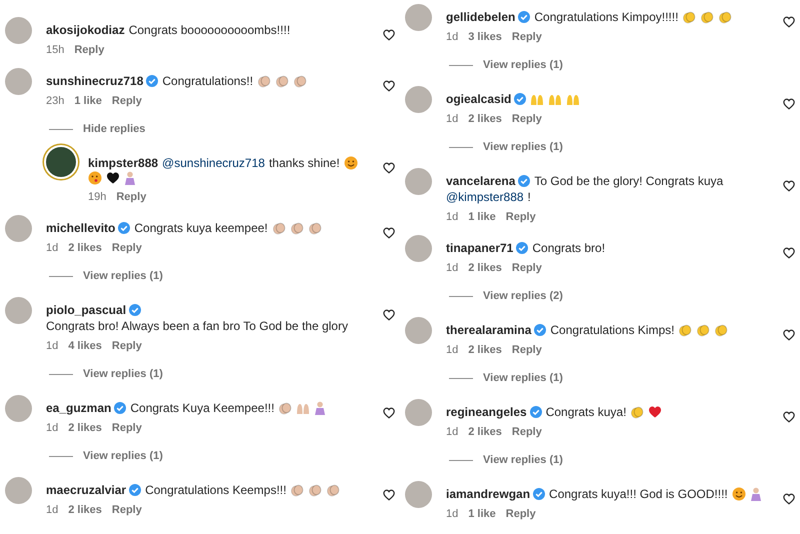 The image size is (800, 534). Describe the element at coordinates (85, 30) in the screenshot. I see `username-link: akosijokodiaz` at that location.